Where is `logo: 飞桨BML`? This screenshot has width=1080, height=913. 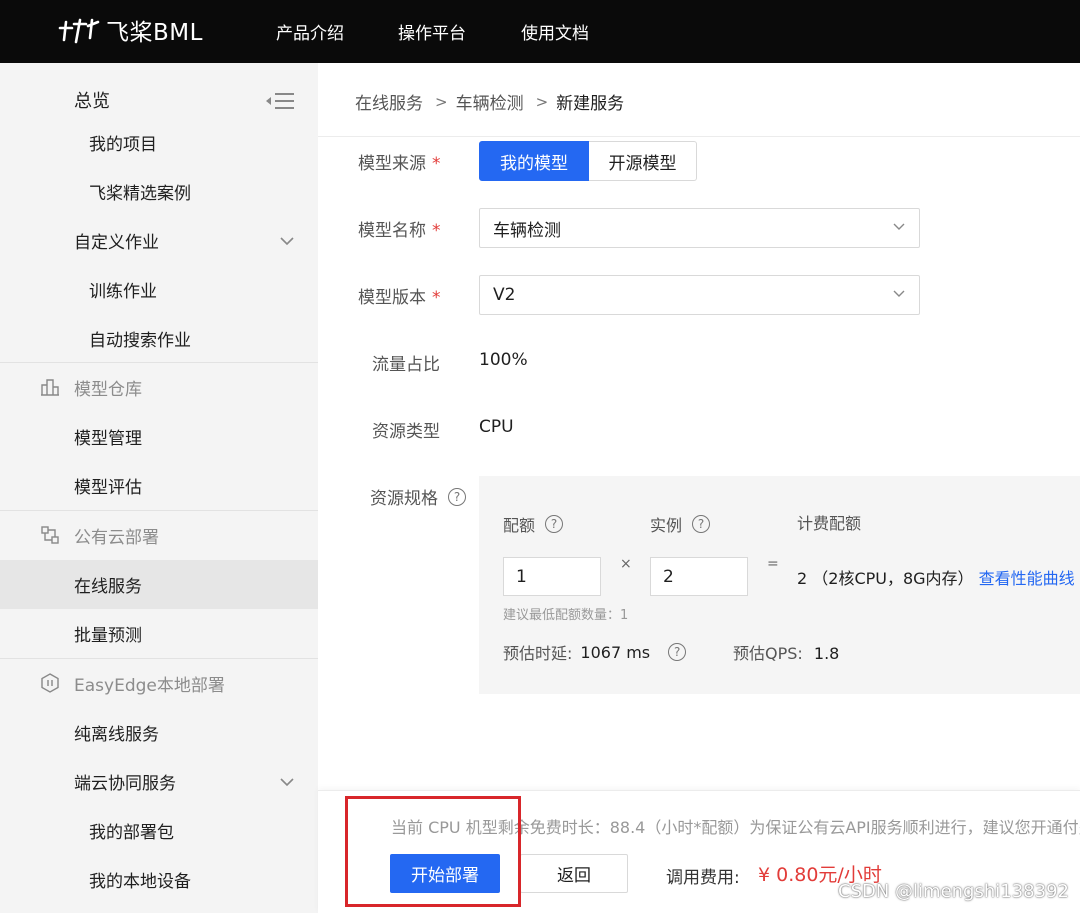
logo: 飞桨BML is located at coordinates (129, 30).